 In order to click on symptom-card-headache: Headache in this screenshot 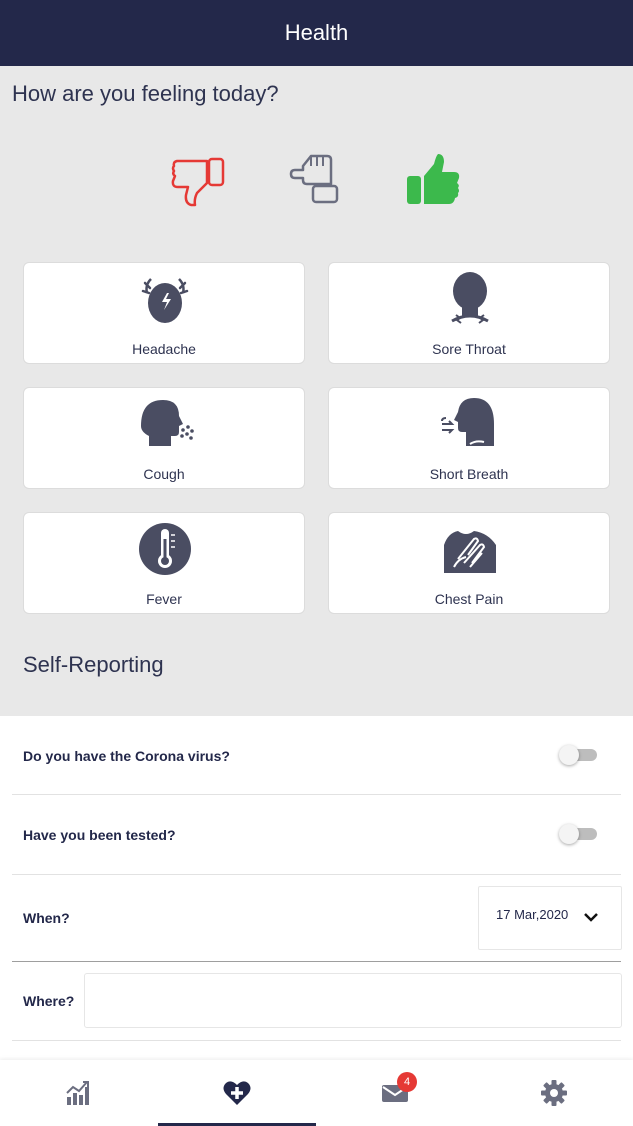, I will do `click(164, 313)`.